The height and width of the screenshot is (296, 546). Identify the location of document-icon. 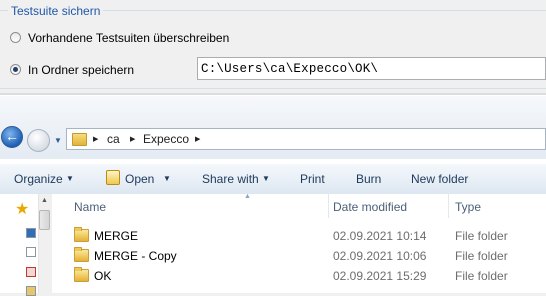
(31, 252).